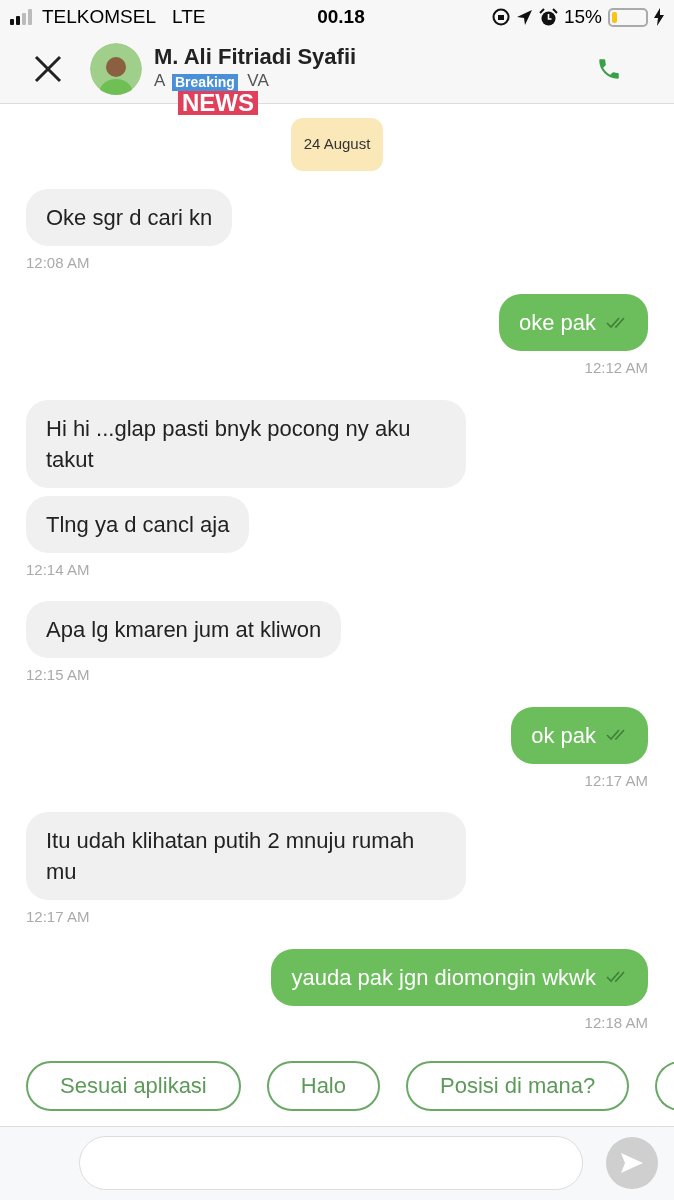  I want to click on message-time: 12:18 AM, so click(616, 1022).